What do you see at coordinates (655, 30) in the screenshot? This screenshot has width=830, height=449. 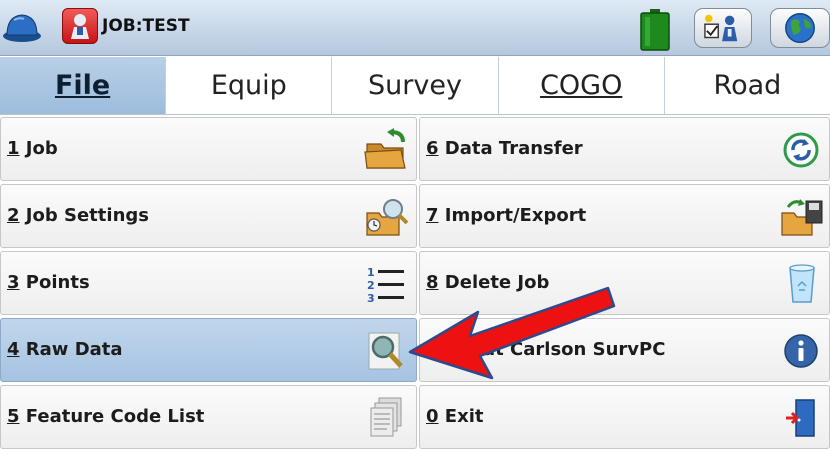 I see `battery-icon` at bounding box center [655, 30].